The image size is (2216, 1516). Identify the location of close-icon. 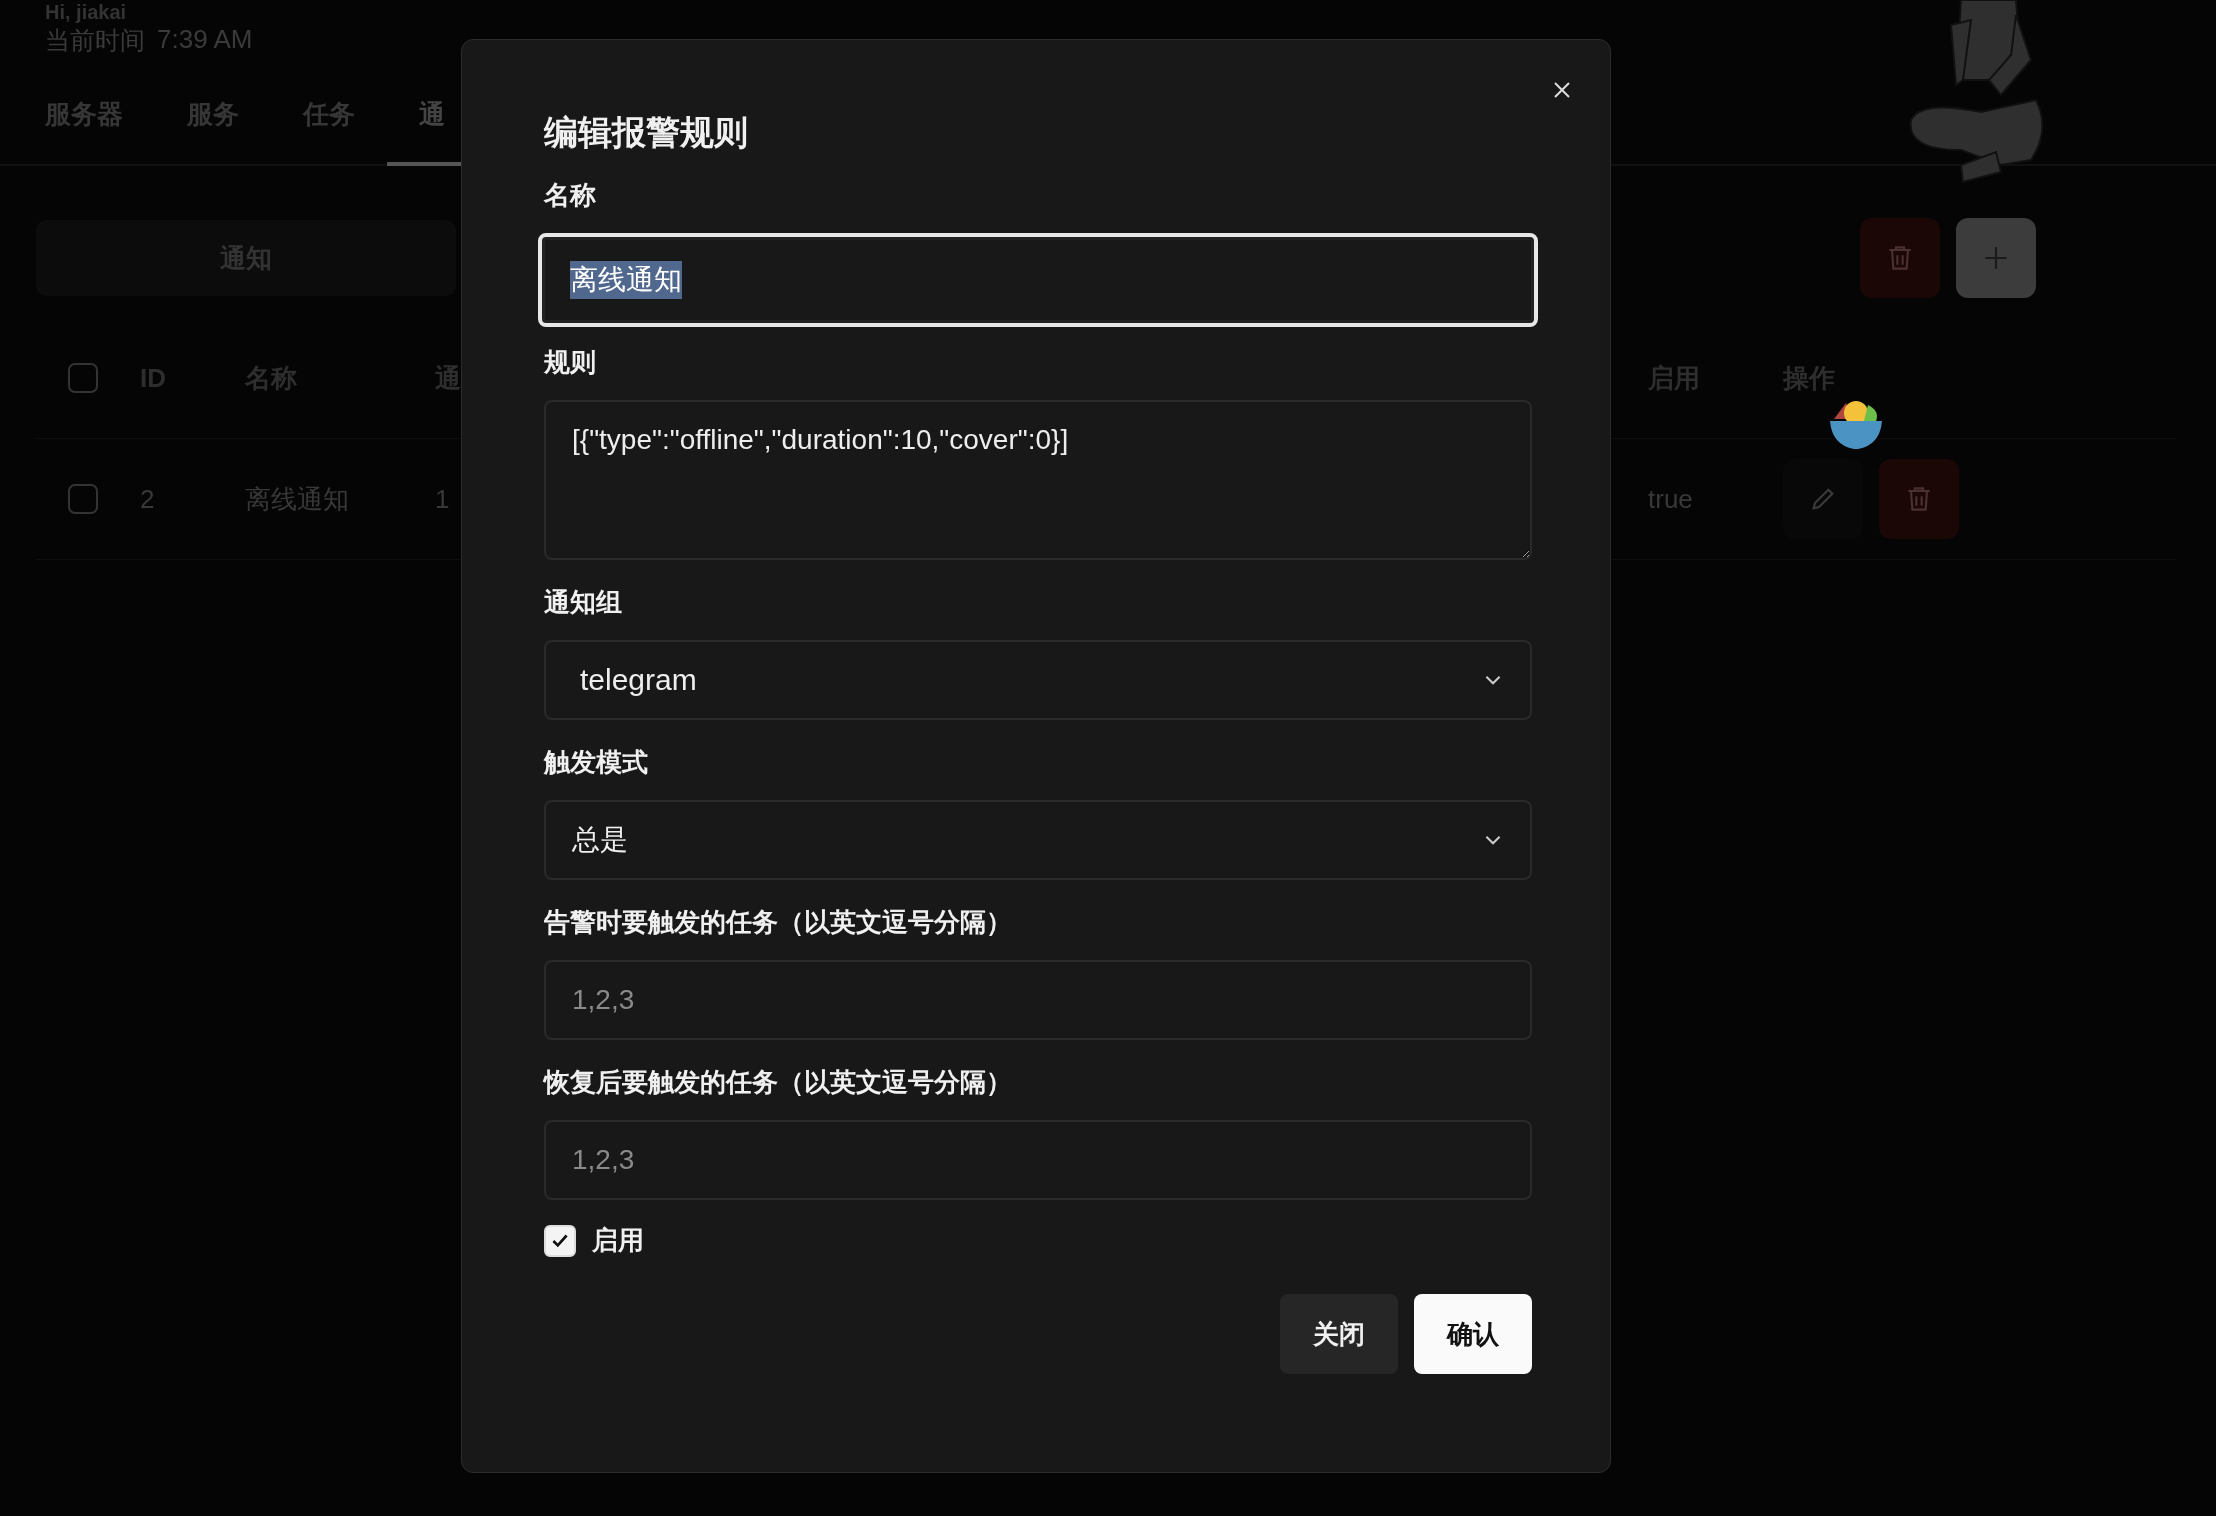
(1562, 90).